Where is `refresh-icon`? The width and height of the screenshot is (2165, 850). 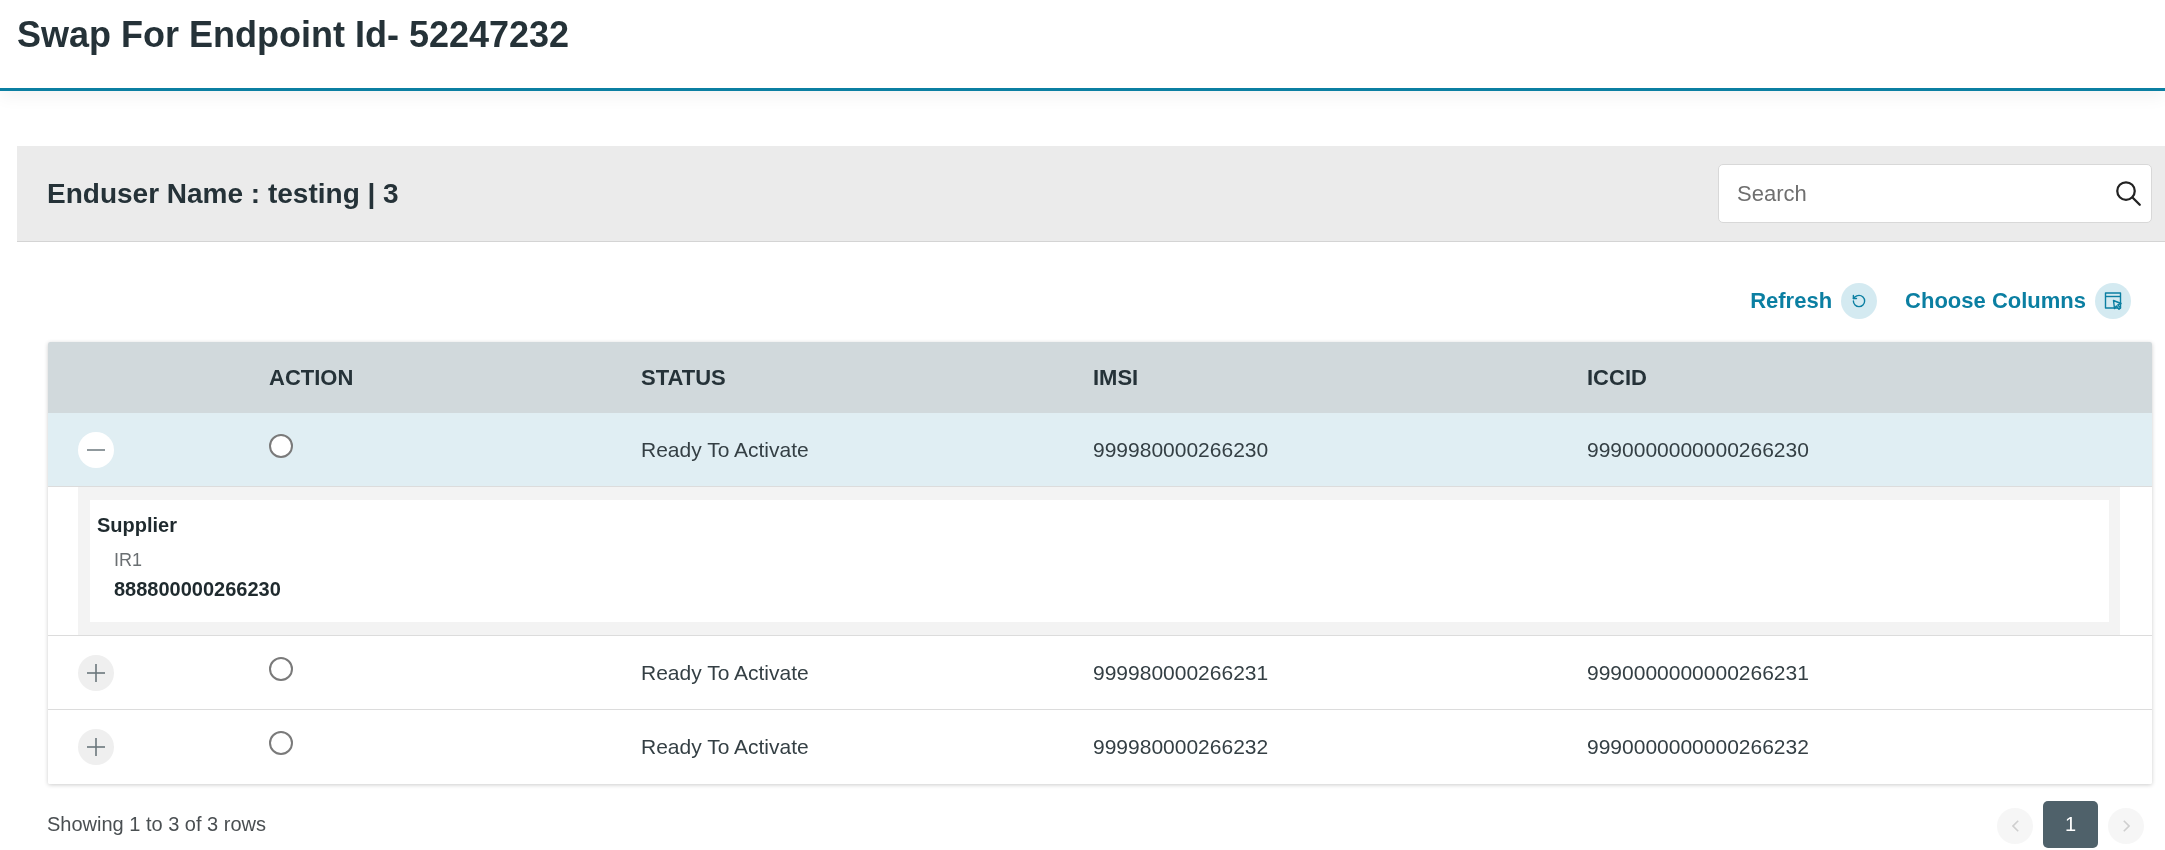 refresh-icon is located at coordinates (1859, 301).